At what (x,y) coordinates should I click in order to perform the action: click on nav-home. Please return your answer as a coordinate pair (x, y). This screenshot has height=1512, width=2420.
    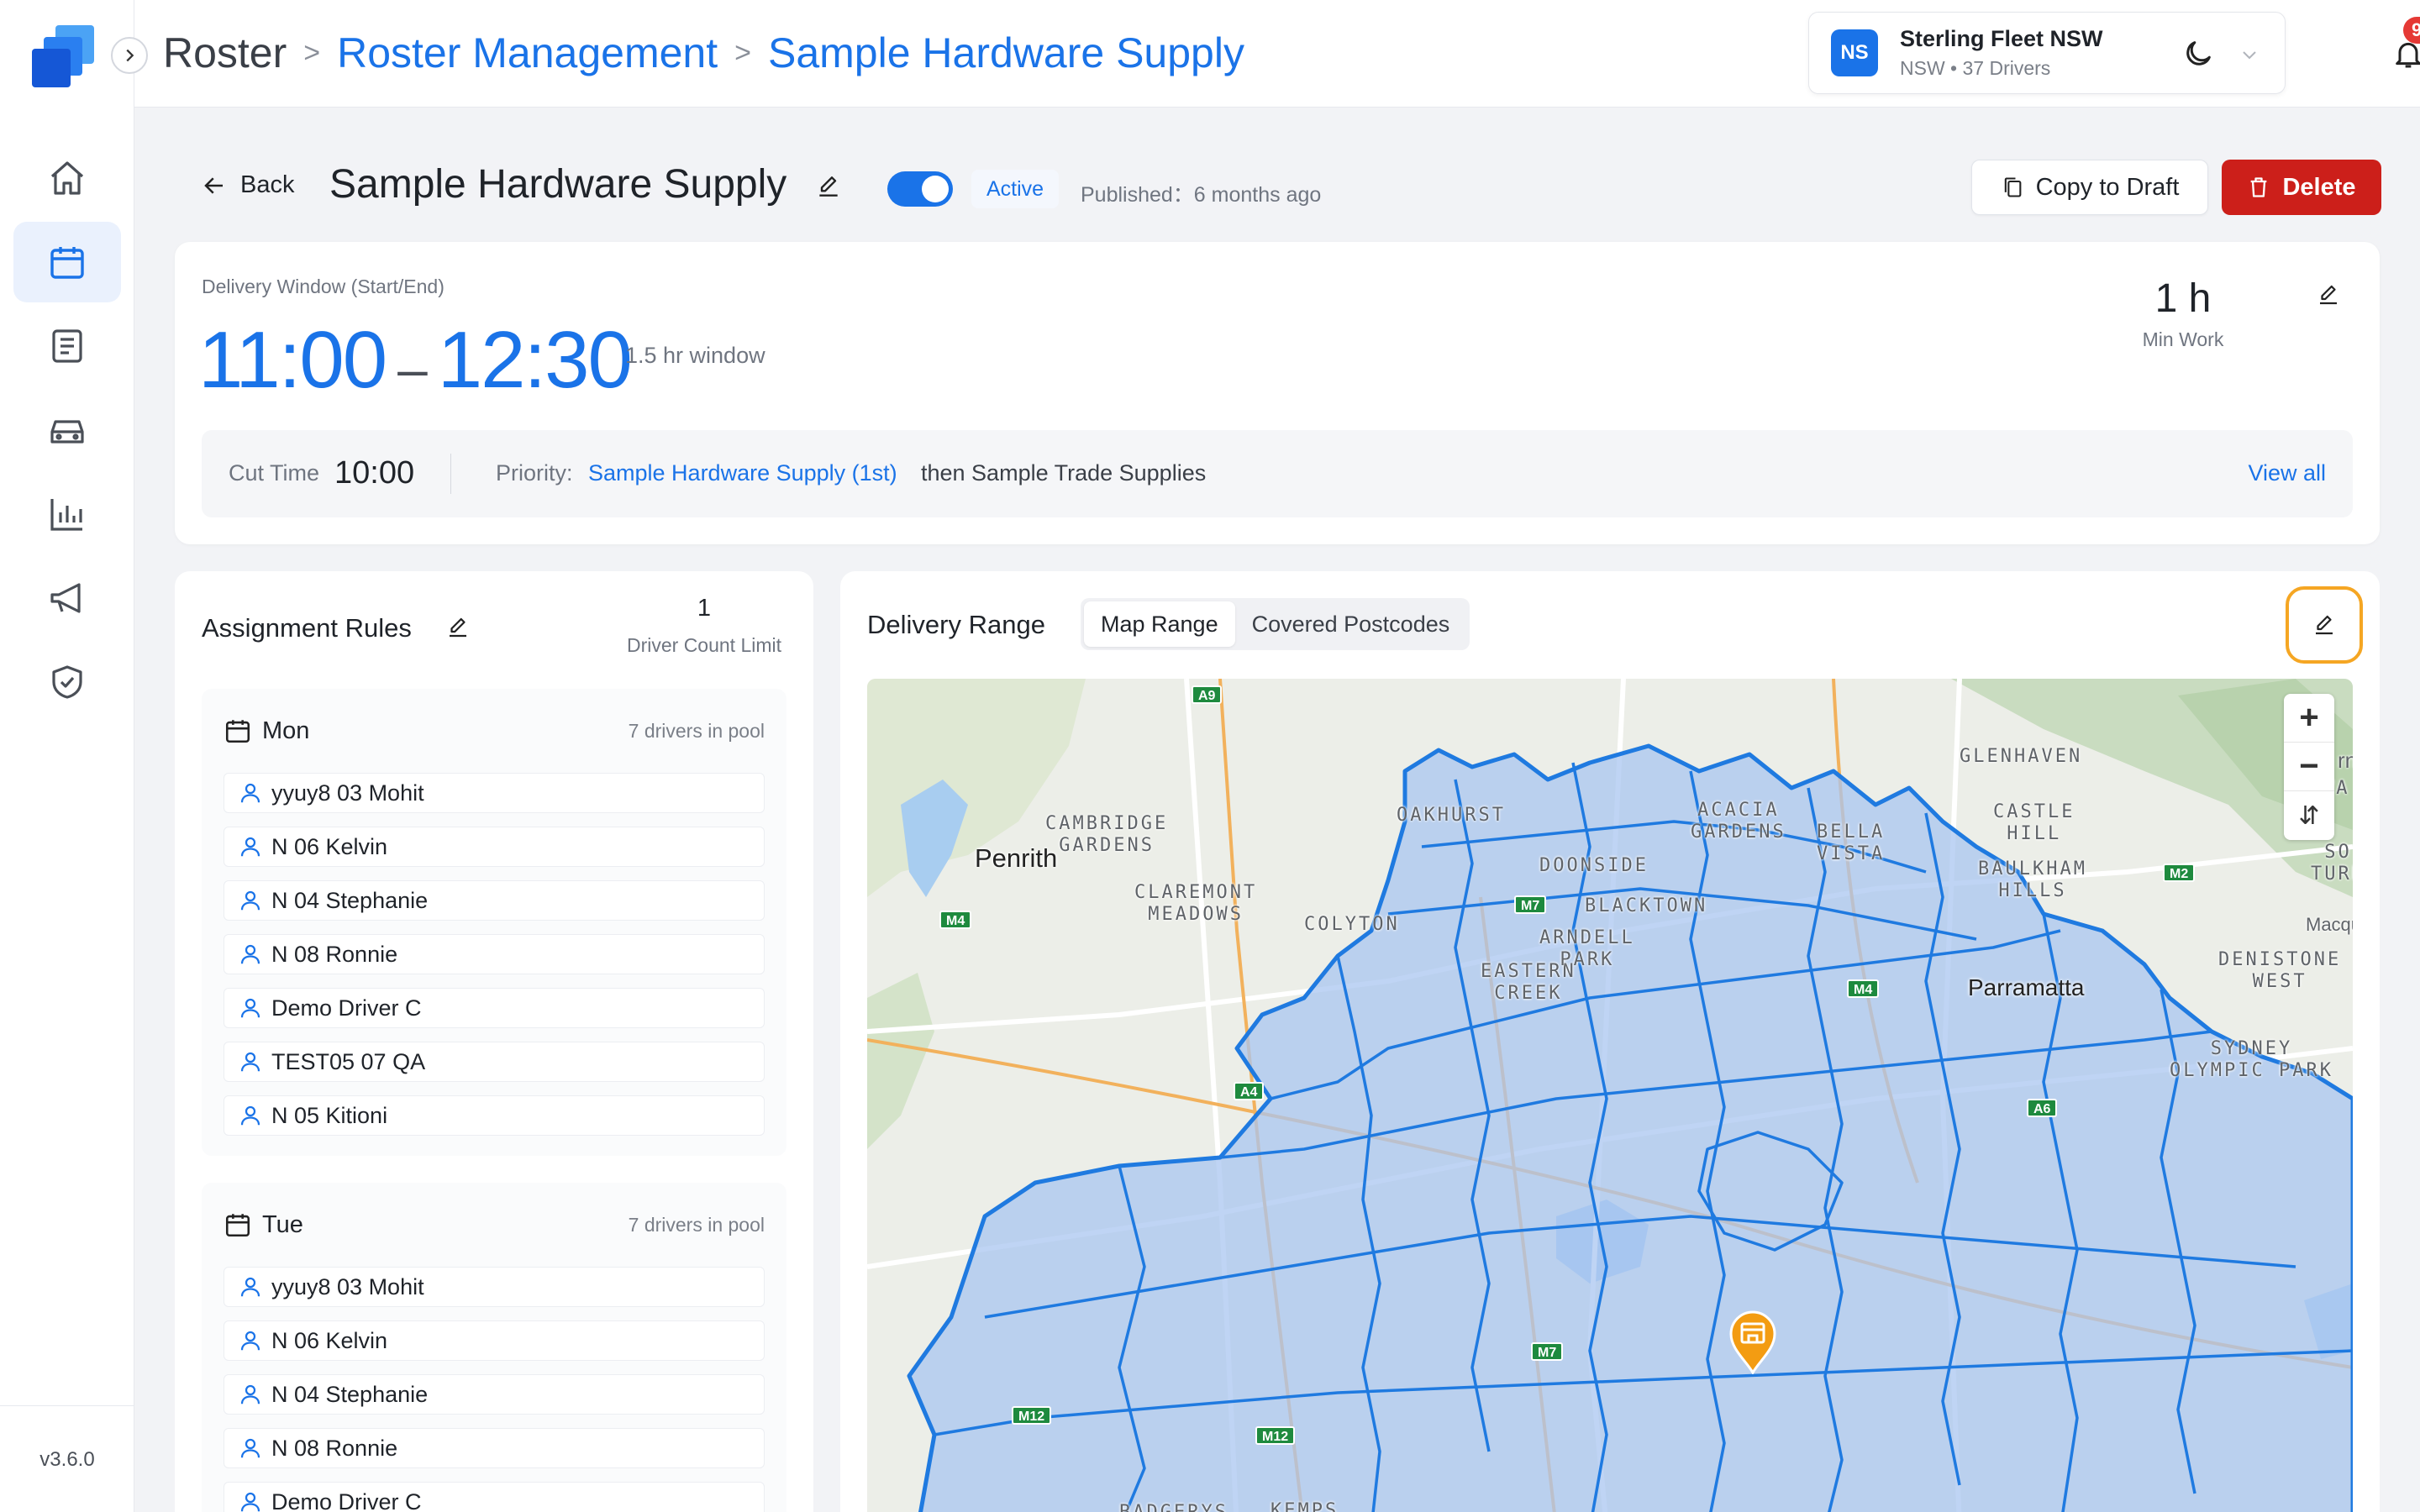
    Looking at the image, I should click on (67, 178).